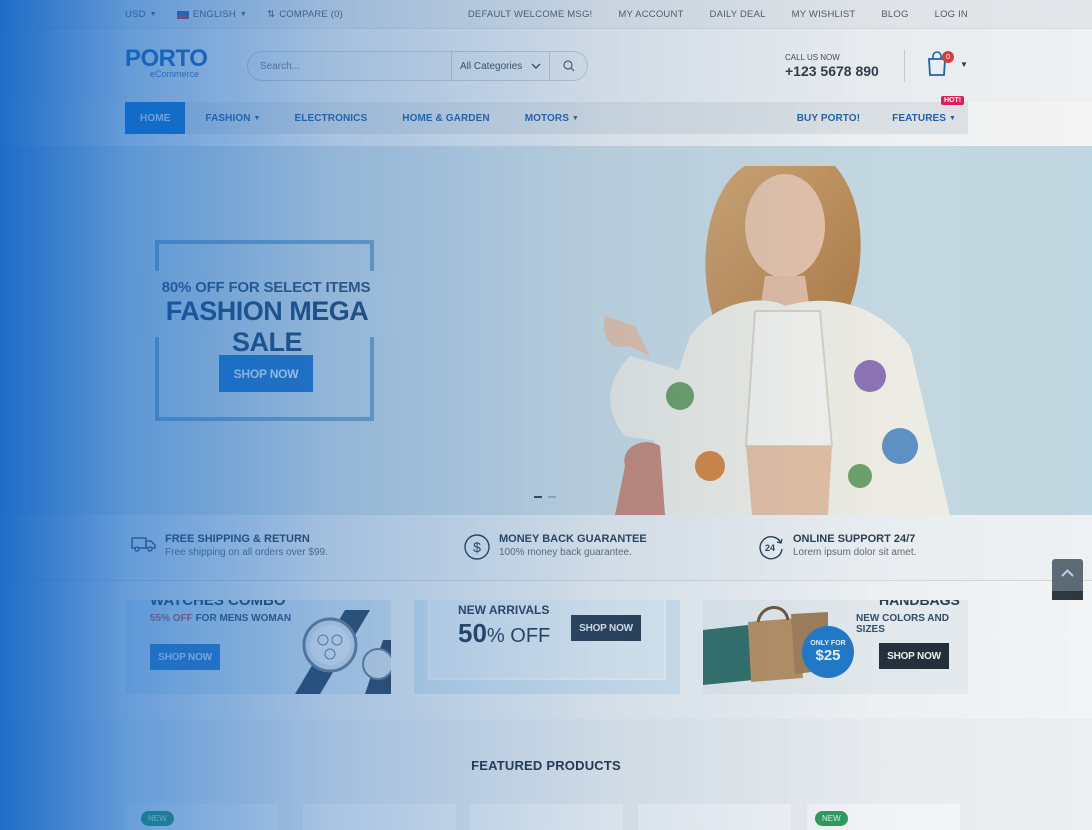 The height and width of the screenshot is (830, 1092). What do you see at coordinates (832, 71) in the screenshot?
I see `phone-number: +123 5678 890` at bounding box center [832, 71].